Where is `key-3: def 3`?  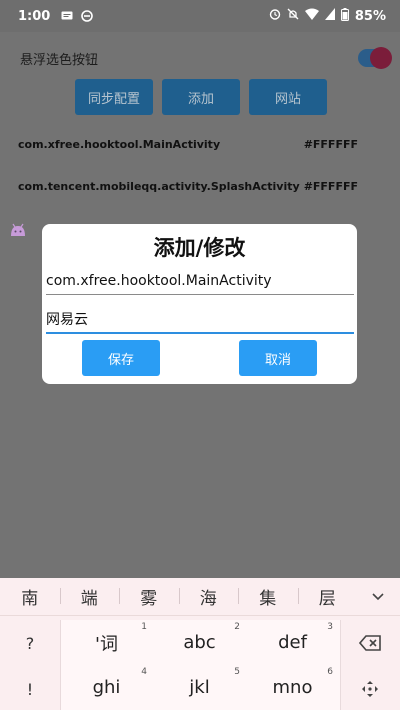
key-3: def 3 is located at coordinates (292, 642).